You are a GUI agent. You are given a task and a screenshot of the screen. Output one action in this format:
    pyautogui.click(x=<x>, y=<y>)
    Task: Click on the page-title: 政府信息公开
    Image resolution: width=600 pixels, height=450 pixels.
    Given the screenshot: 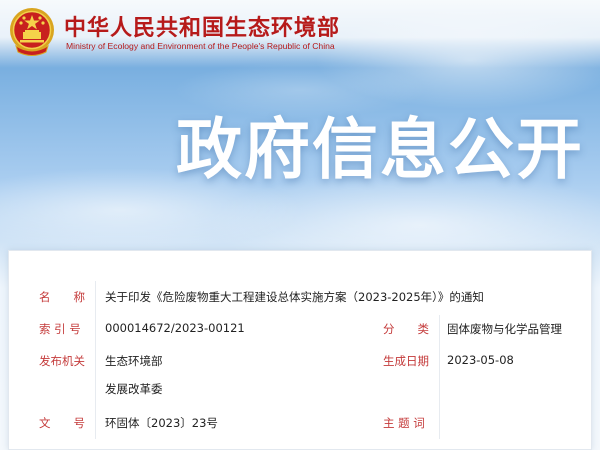 What is the action you would take?
    pyautogui.click(x=380, y=149)
    